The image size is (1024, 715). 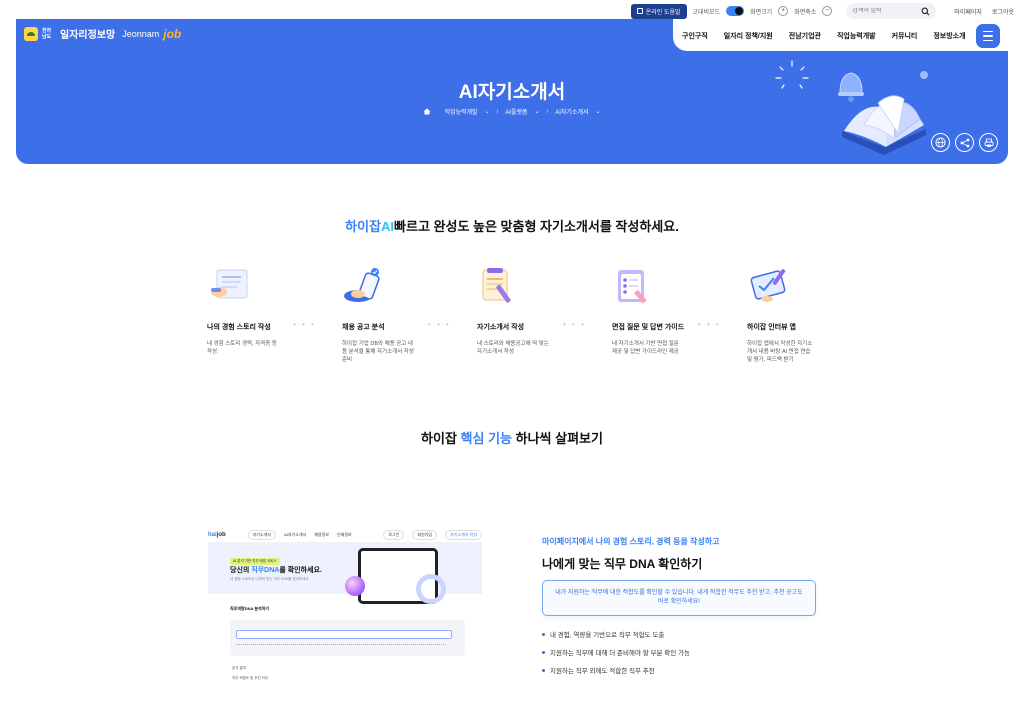 What do you see at coordinates (645, 348) in the screenshot?
I see `step-desc: 내 자기소개서 기반 면접 질문 제공 및 답변 가이드라인 제공` at bounding box center [645, 348].